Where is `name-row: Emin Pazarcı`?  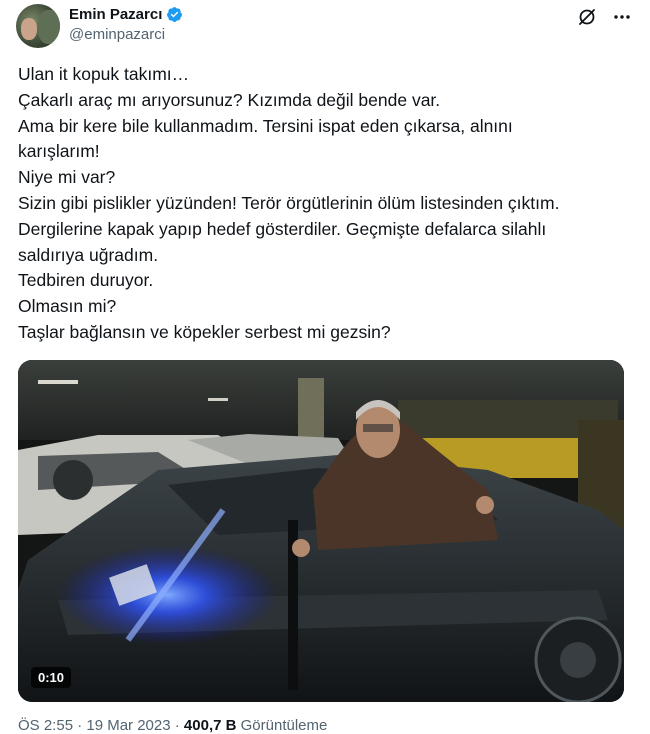 name-row: Emin Pazarcı is located at coordinates (126, 14).